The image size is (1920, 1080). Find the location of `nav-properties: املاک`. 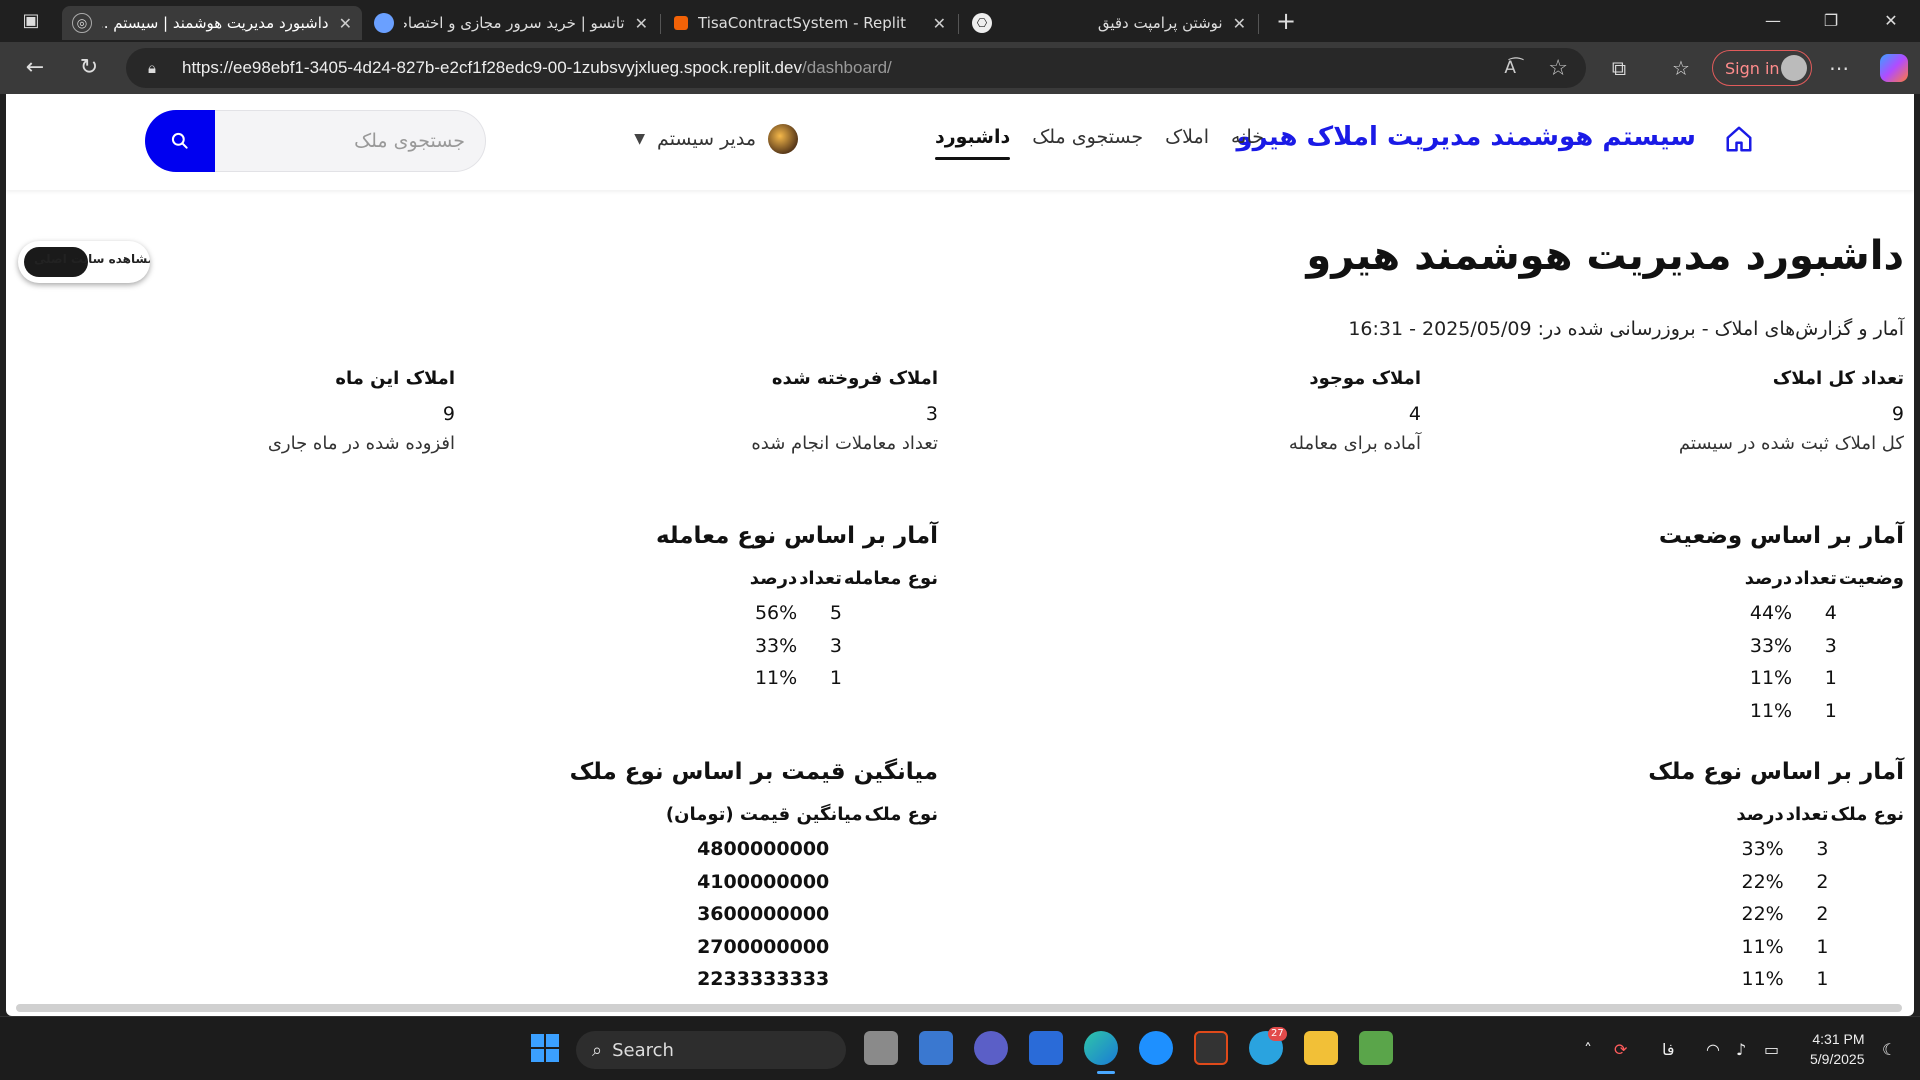

nav-properties: املاک is located at coordinates (1187, 143).